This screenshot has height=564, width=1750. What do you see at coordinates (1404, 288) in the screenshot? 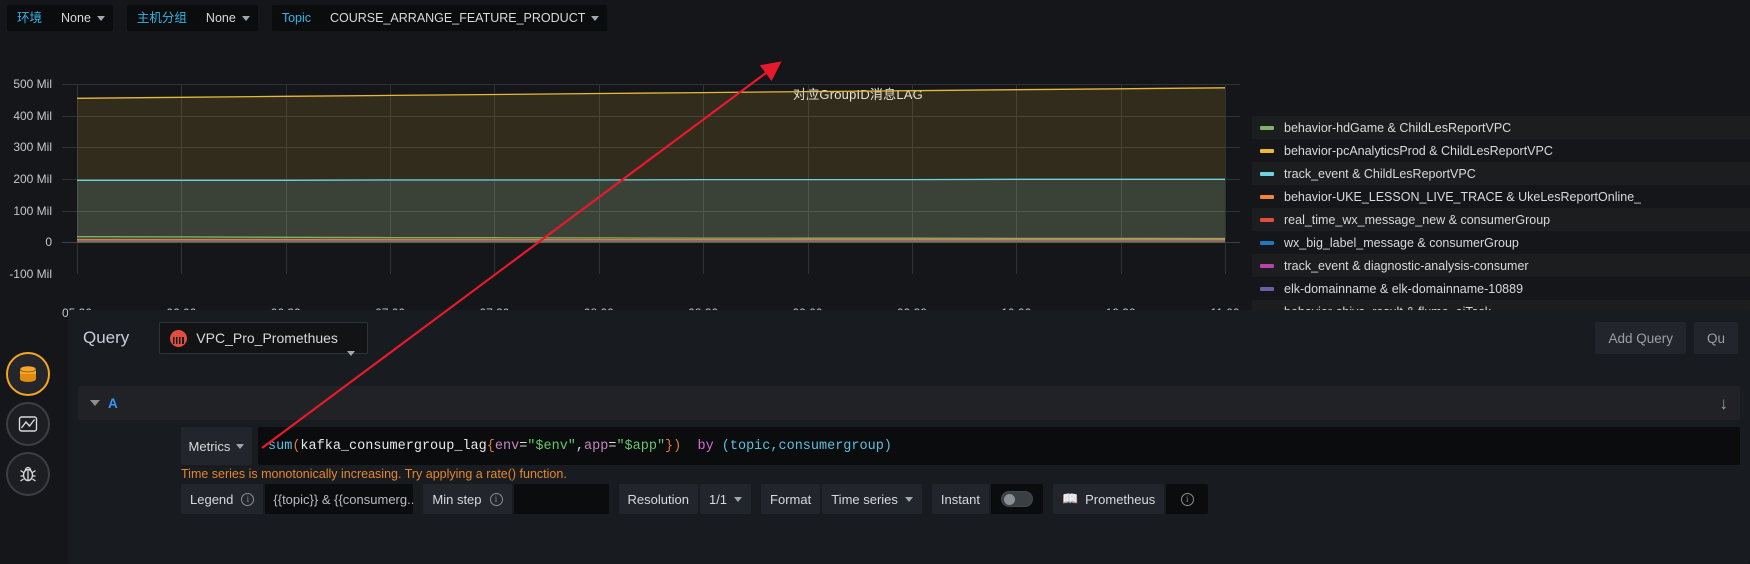
I see `legend-item-label: elk-domainname & elk-domainname-10889` at bounding box center [1404, 288].